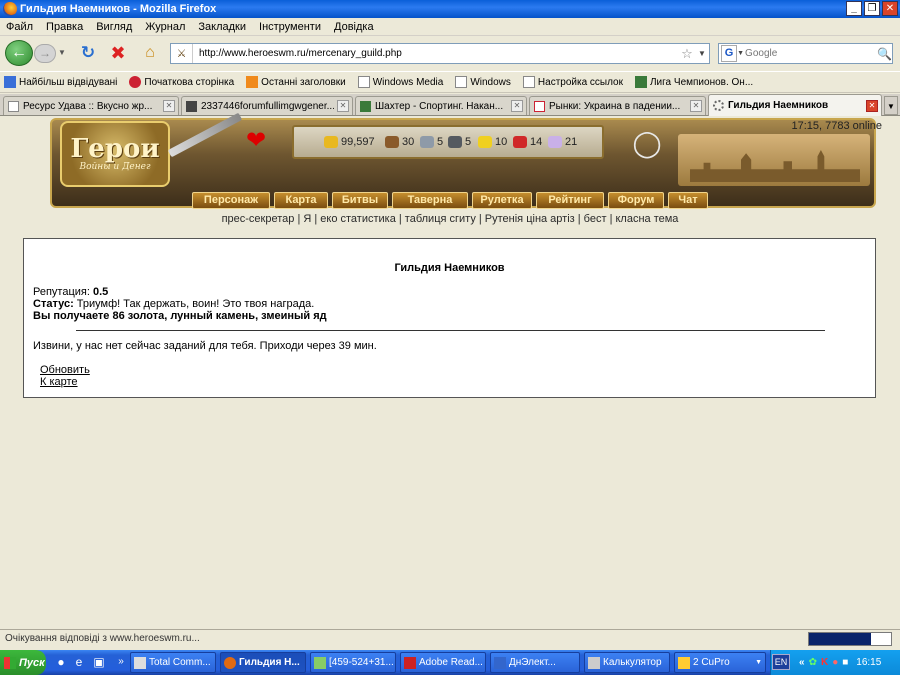  What do you see at coordinates (181, 82) in the screenshot?
I see `bookmark-start-page: Початкова сторінка` at bounding box center [181, 82].